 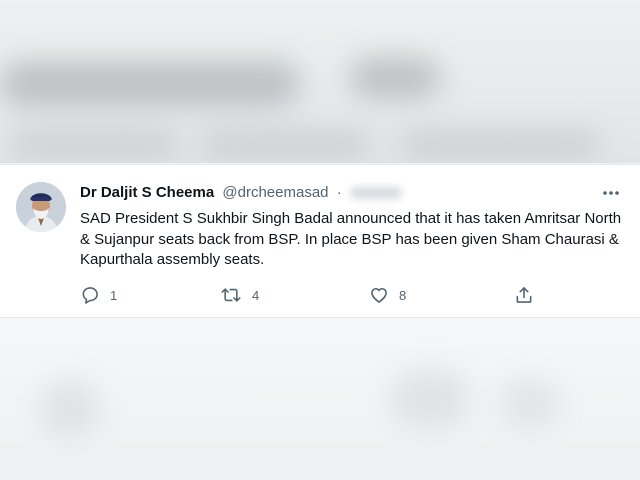 I want to click on tweet-header: Dr Daljit S Cheema @drcheemasad ·, so click(x=241, y=193).